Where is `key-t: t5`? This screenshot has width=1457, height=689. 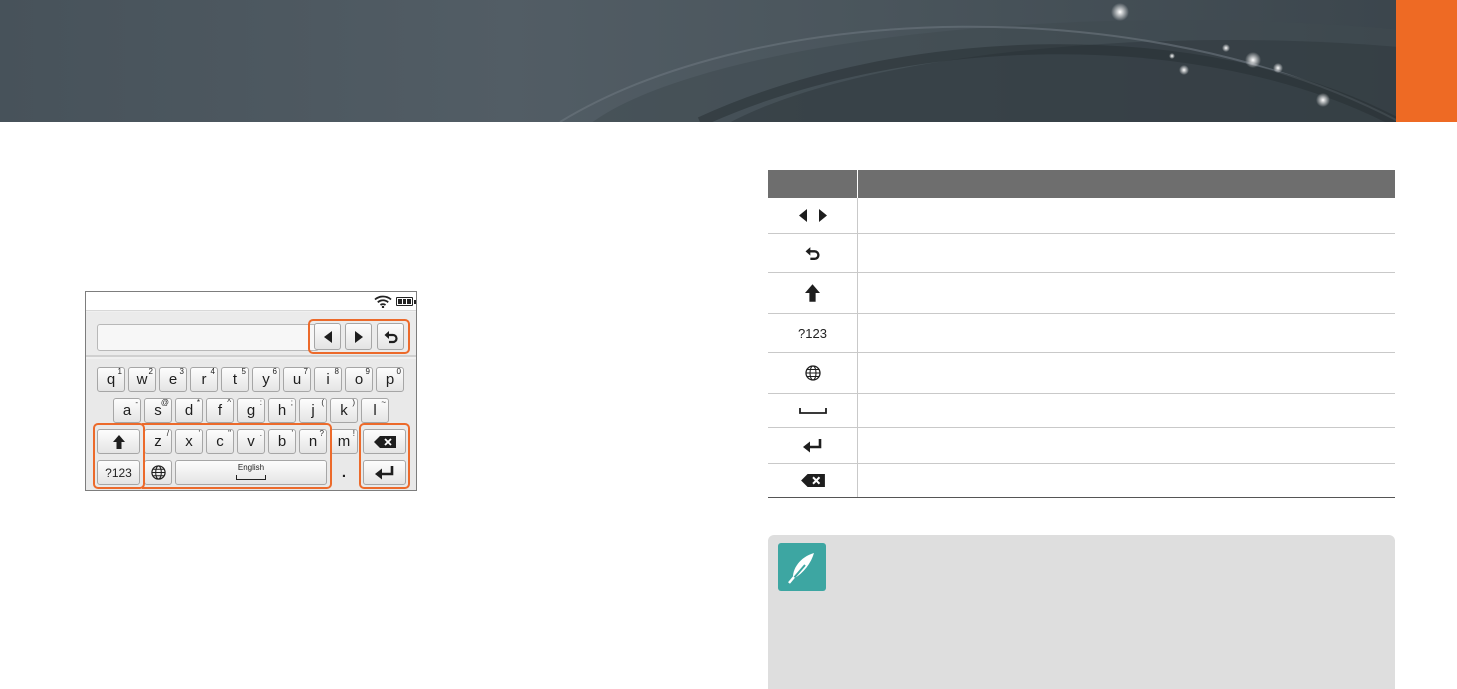 key-t: t5 is located at coordinates (235, 379).